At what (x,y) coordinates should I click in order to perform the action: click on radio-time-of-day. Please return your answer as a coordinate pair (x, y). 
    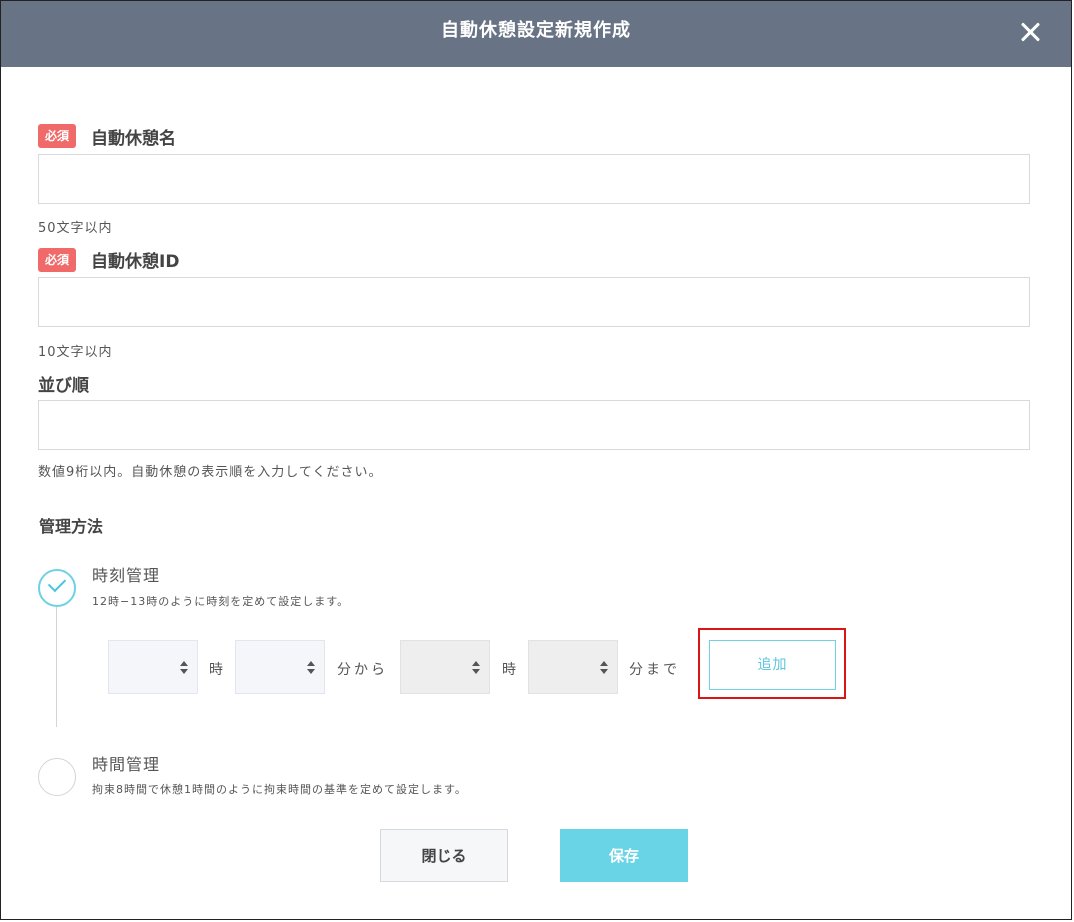
    Looking at the image, I should click on (57, 588).